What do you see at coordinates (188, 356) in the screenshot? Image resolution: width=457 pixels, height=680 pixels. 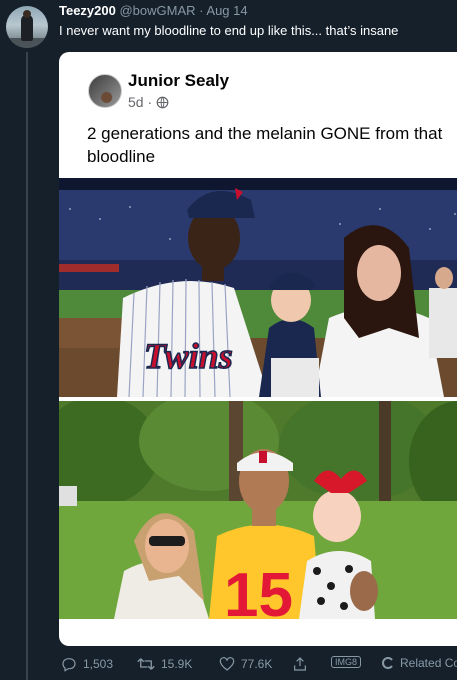 I see `photo1-jersey-text: Twins` at bounding box center [188, 356].